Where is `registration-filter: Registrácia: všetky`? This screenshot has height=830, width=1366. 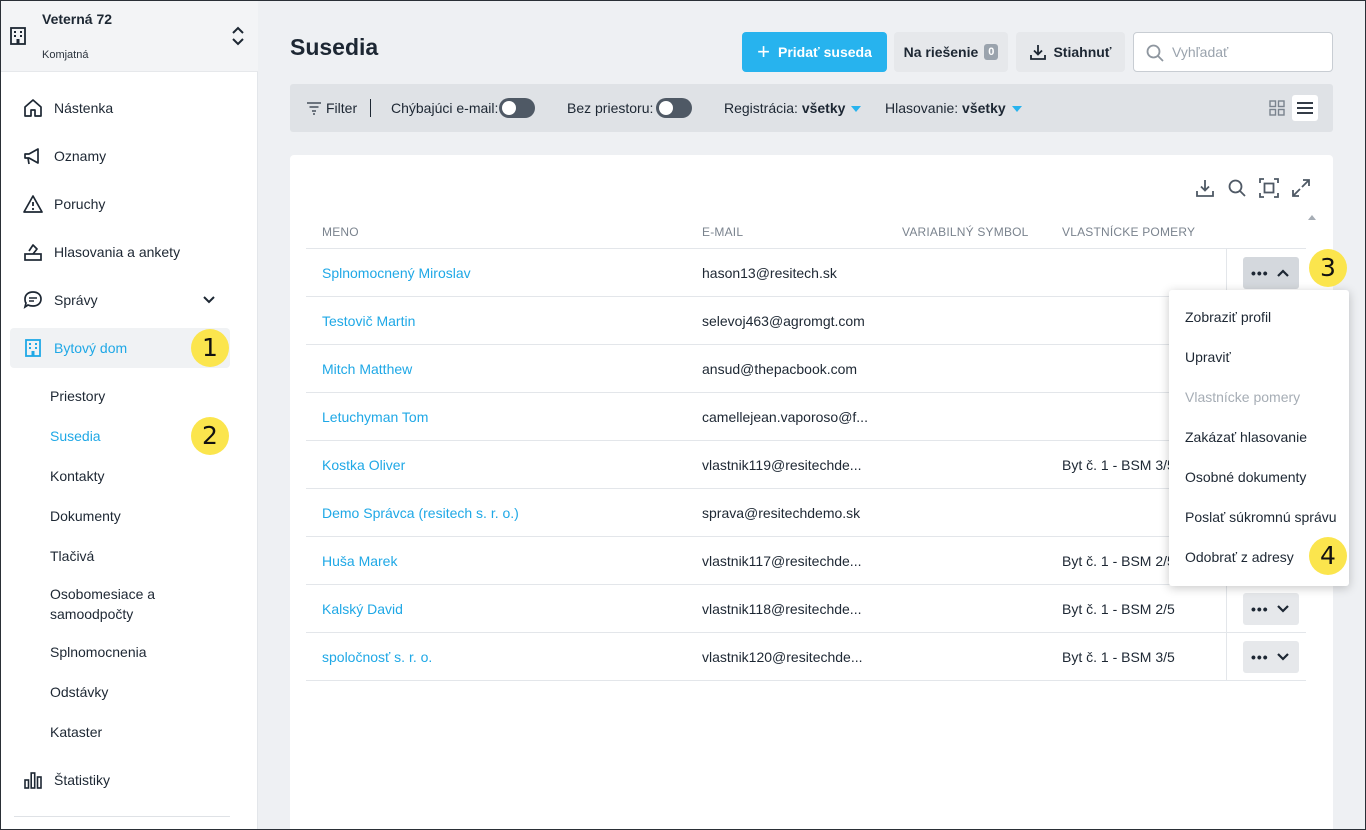
registration-filter: Registrácia: všetky is located at coordinates (793, 108).